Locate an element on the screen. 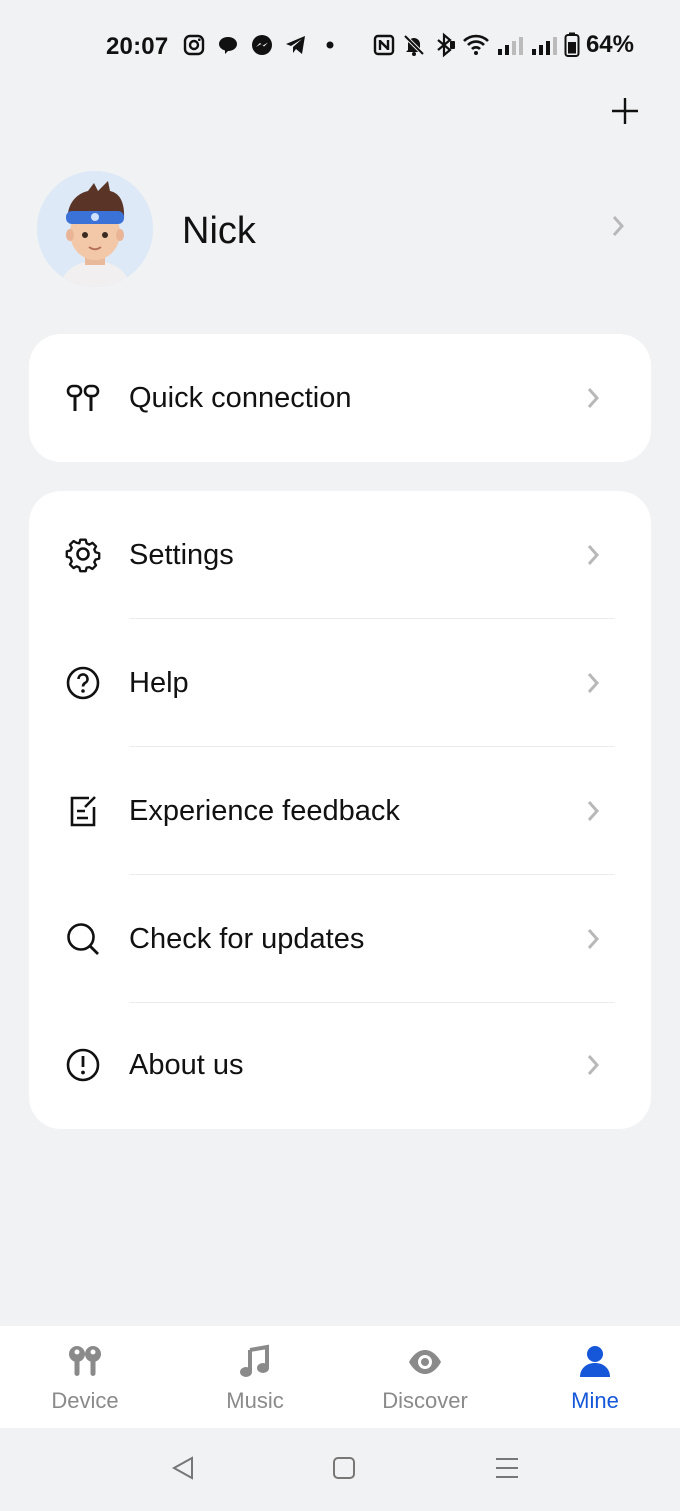 The image size is (680, 1511). chat-bubble-icon is located at coordinates (228, 45).